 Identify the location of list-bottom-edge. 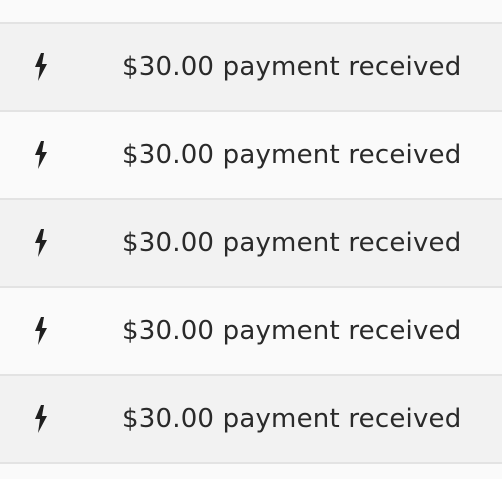
(251, 471).